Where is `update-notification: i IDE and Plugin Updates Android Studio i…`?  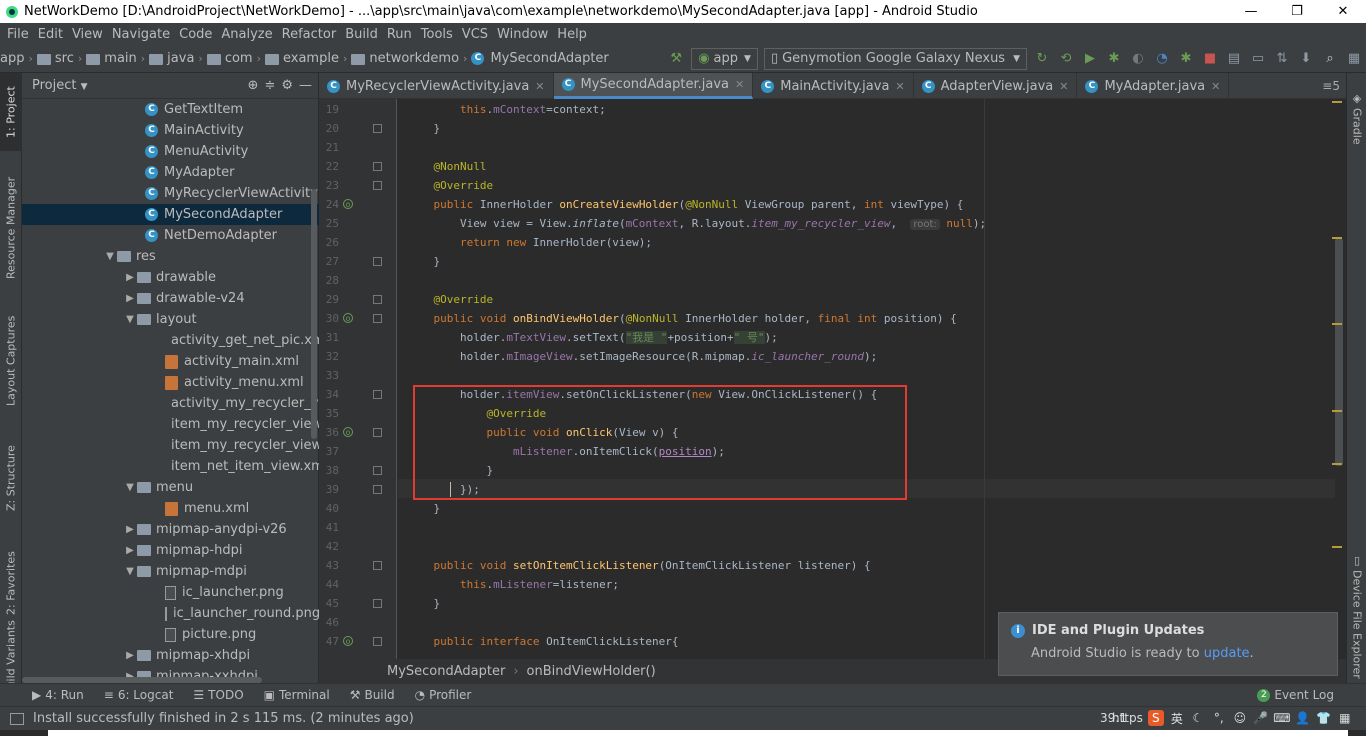
update-notification: i IDE and Plugin Updates Android Studio i… is located at coordinates (1168, 644).